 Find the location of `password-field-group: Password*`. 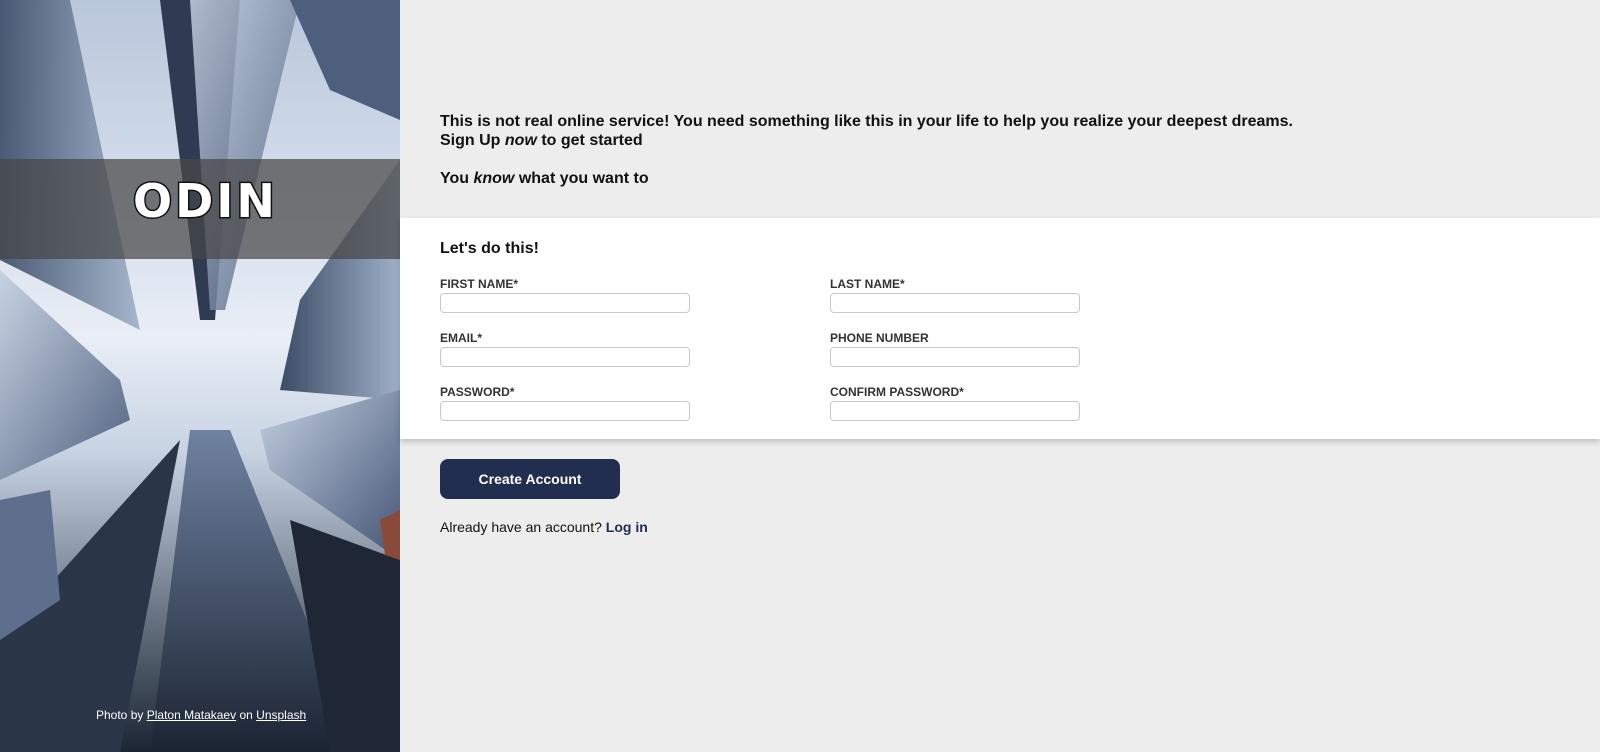

password-field-group: Password* is located at coordinates (565, 403).